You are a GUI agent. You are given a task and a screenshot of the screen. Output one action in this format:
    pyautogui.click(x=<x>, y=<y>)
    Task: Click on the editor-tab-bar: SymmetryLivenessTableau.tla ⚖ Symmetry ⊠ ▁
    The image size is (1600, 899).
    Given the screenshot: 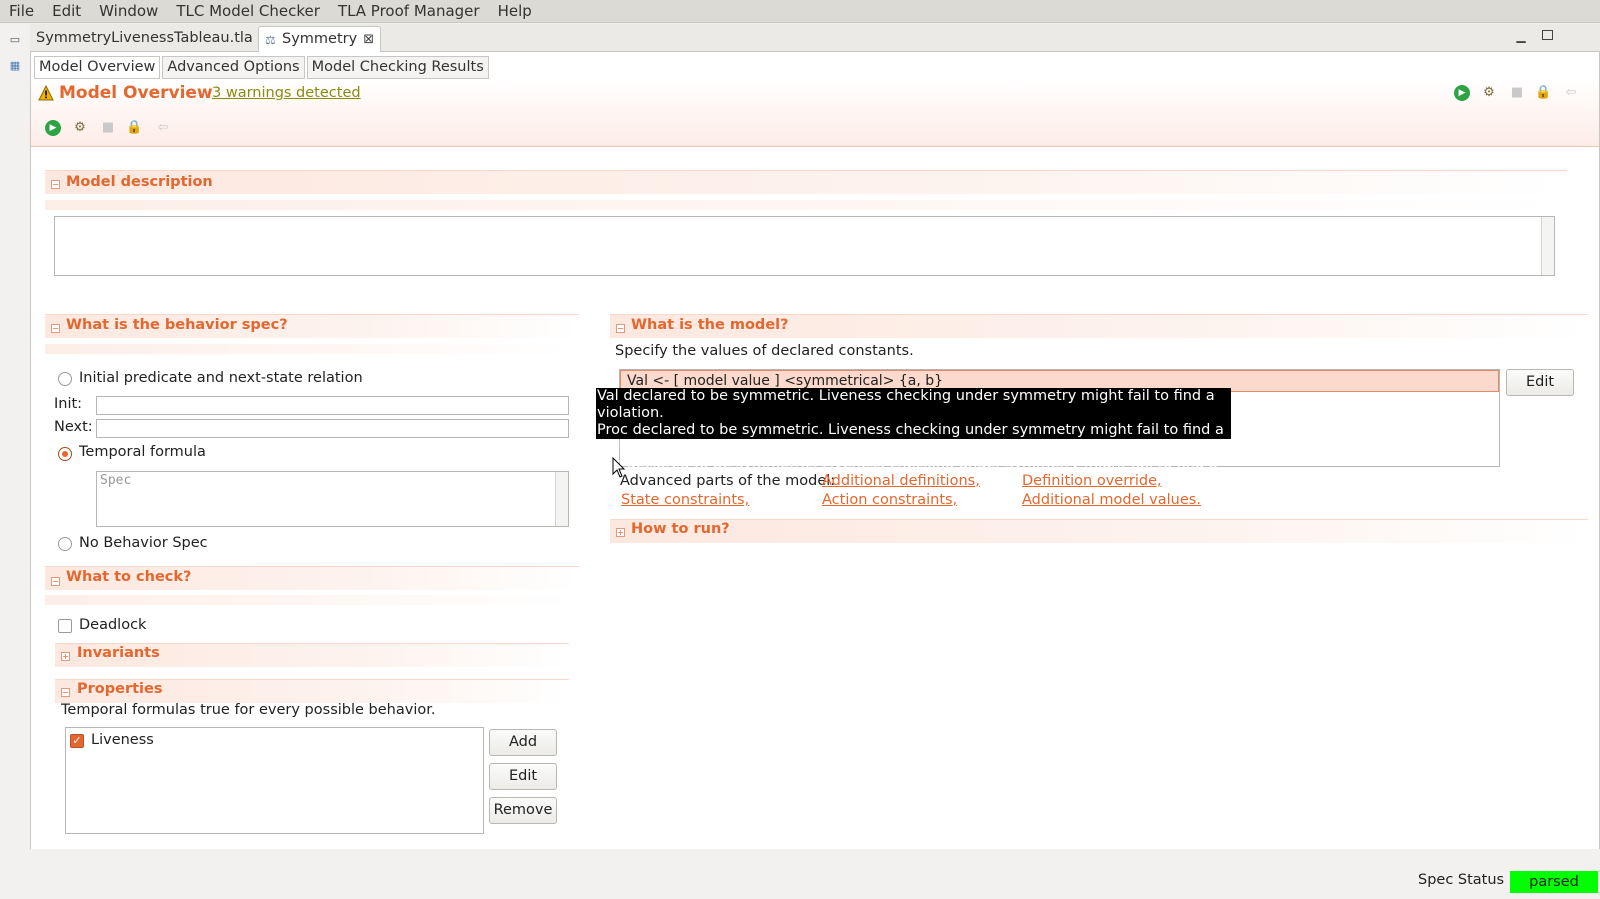 What is the action you would take?
    pyautogui.click(x=815, y=38)
    